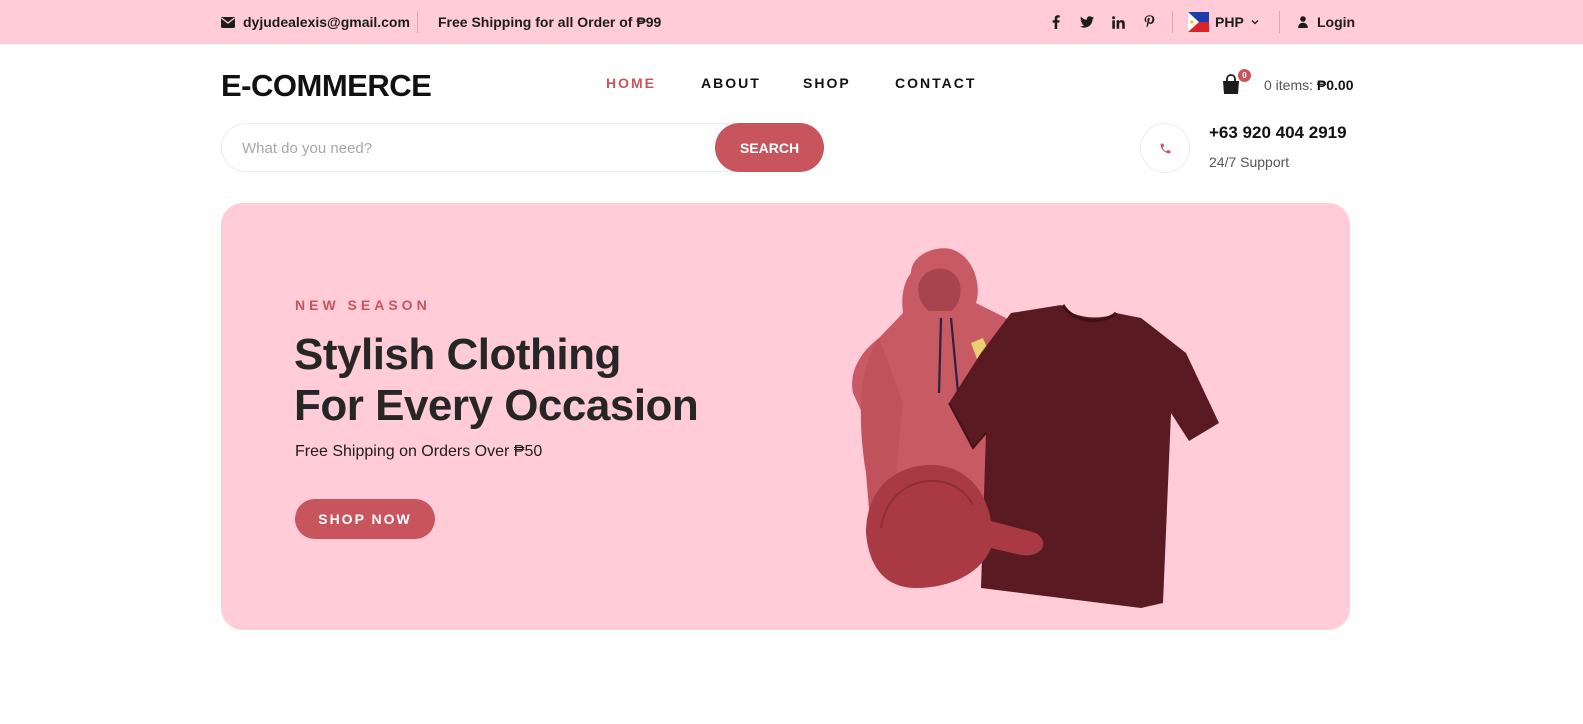 Image resolution: width=1583 pixels, height=724 pixels. I want to click on twitter-link, so click(1087, 22).